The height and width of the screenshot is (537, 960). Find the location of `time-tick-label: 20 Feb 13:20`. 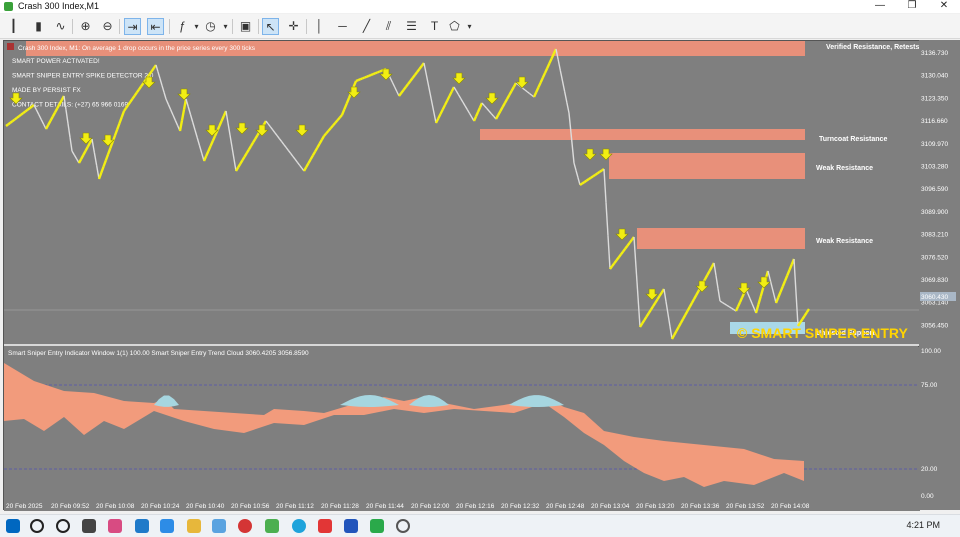

time-tick-label: 20 Feb 13:20 is located at coordinates (655, 506).